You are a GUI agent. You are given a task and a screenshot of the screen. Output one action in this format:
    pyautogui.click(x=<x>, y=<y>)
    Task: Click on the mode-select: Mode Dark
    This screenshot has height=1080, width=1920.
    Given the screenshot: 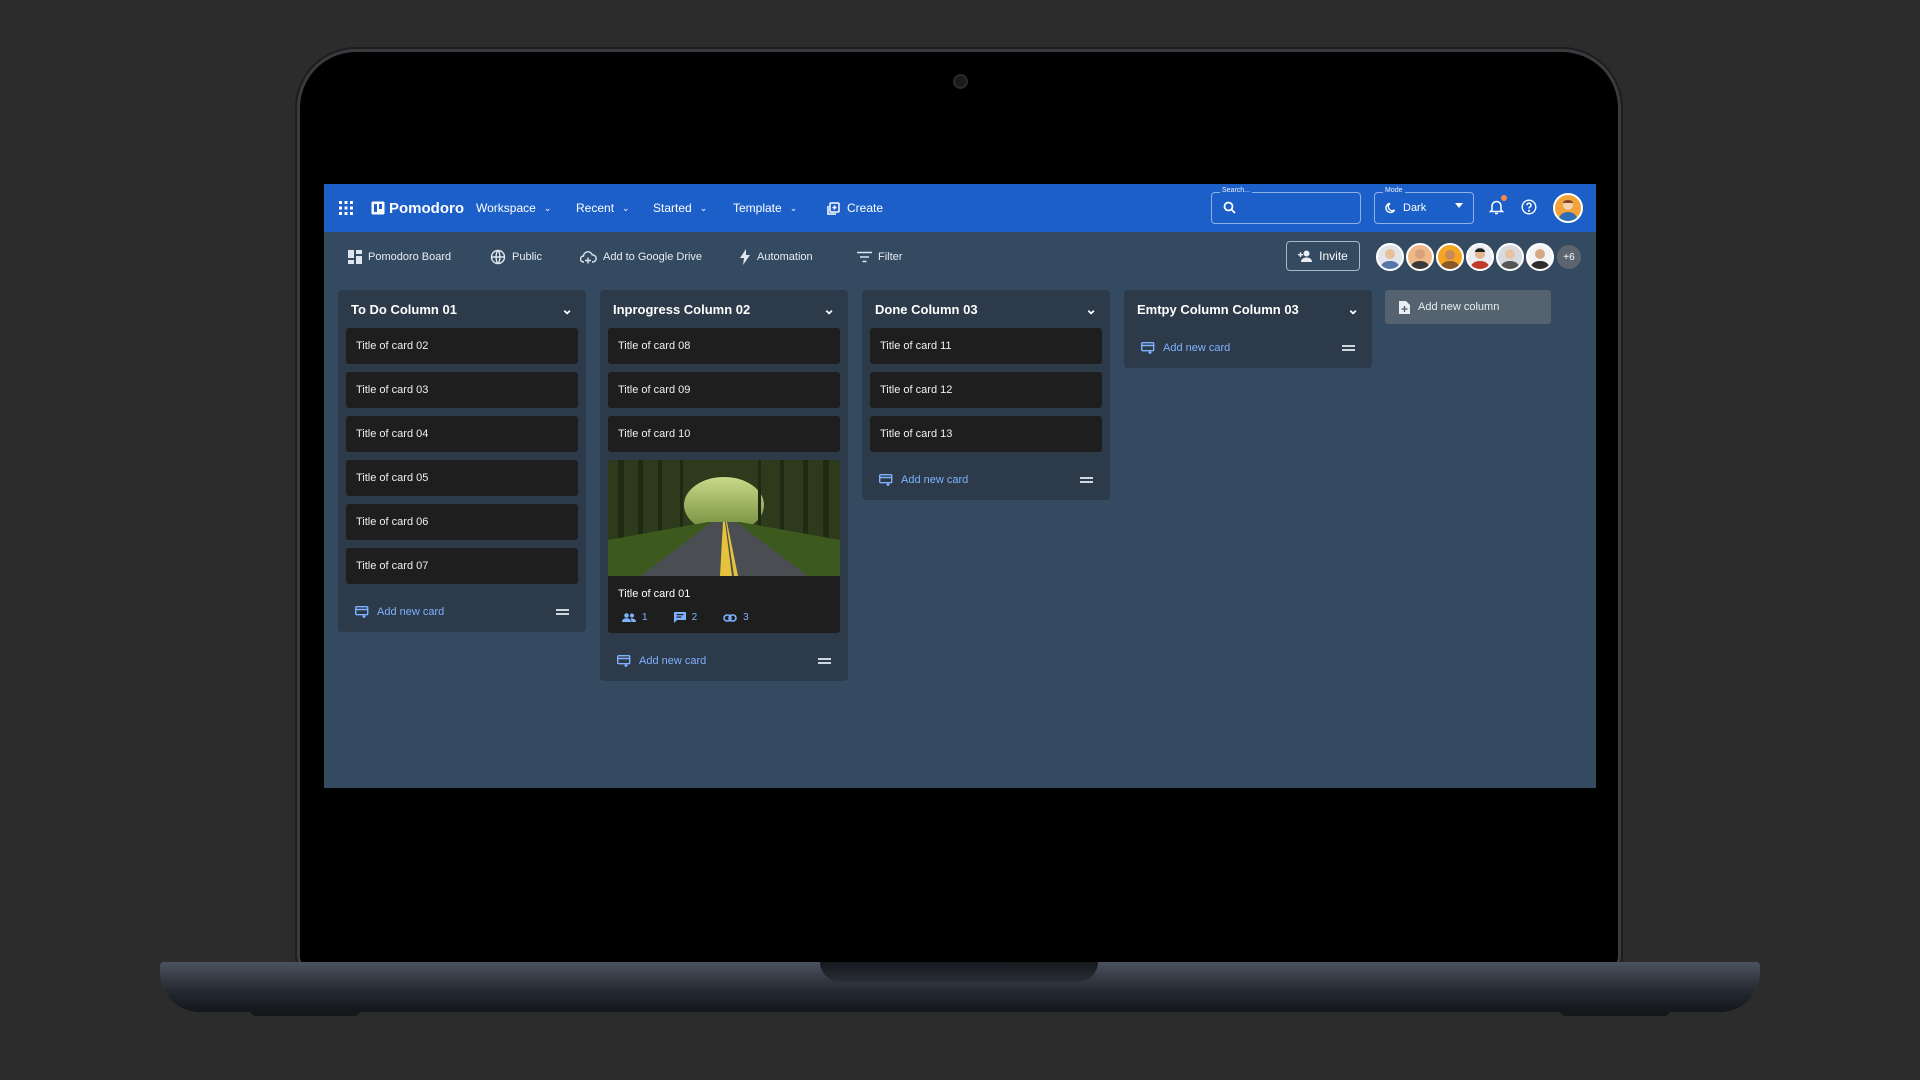 What is the action you would take?
    pyautogui.click(x=1424, y=205)
    